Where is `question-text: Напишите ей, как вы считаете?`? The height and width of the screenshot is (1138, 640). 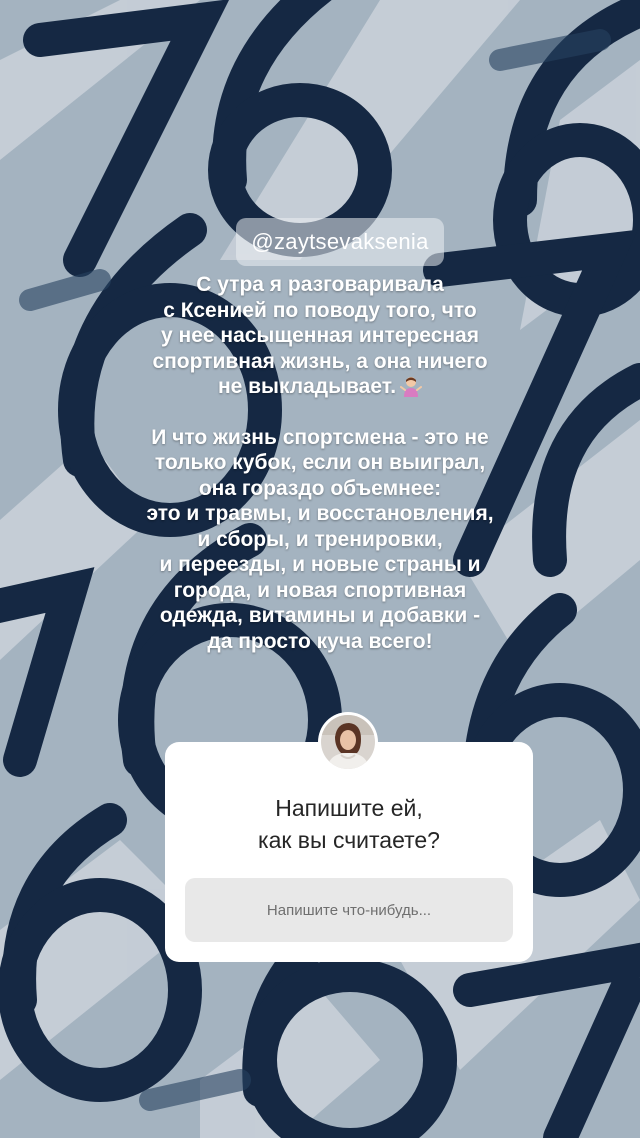 question-text: Напишите ей, как вы считаете? is located at coordinates (349, 824).